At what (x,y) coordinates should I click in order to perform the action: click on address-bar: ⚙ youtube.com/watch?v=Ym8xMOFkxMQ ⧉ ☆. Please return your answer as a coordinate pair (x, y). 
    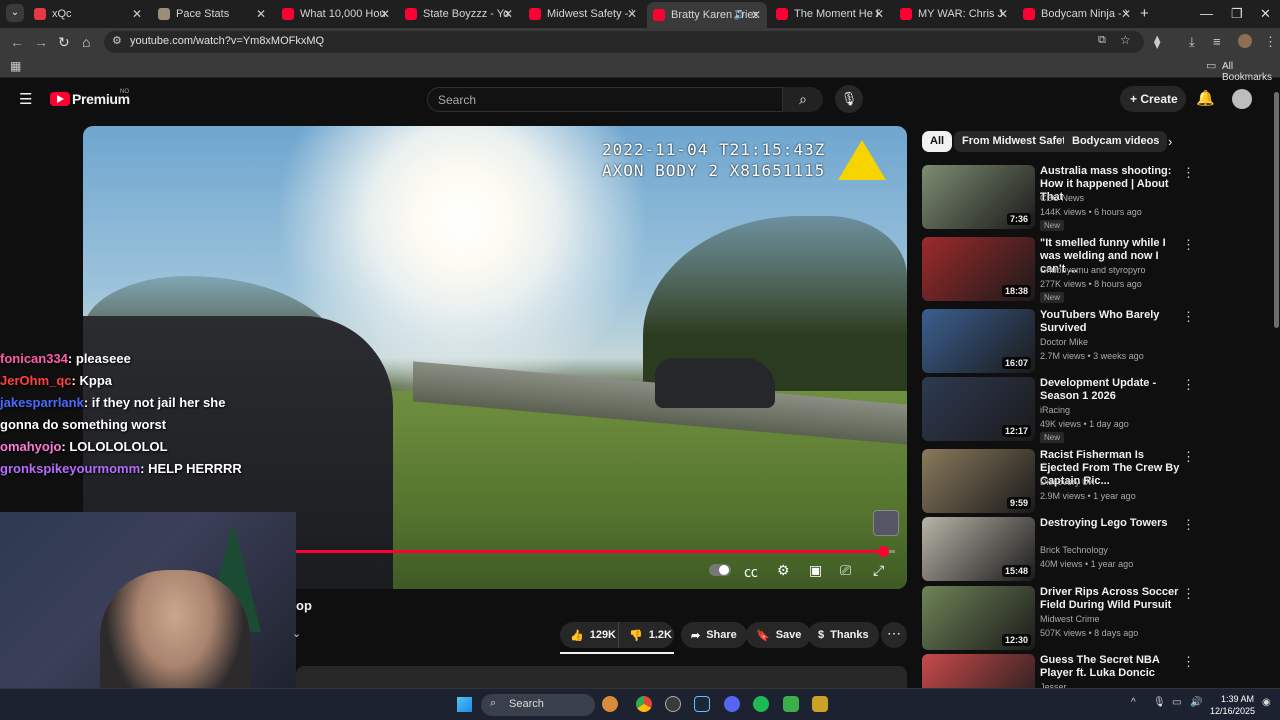
    Looking at the image, I should click on (624, 42).